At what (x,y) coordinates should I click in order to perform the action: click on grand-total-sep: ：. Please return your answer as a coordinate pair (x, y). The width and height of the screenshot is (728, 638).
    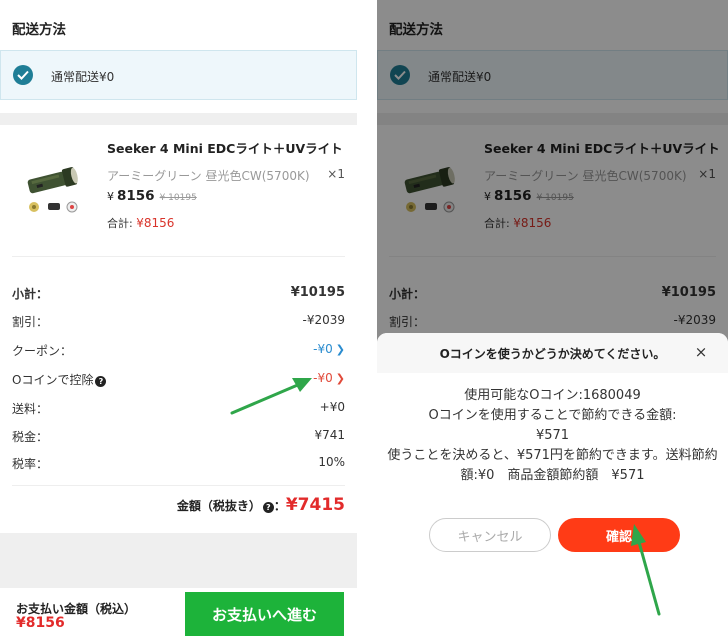
    Looking at the image, I should click on (279, 506).